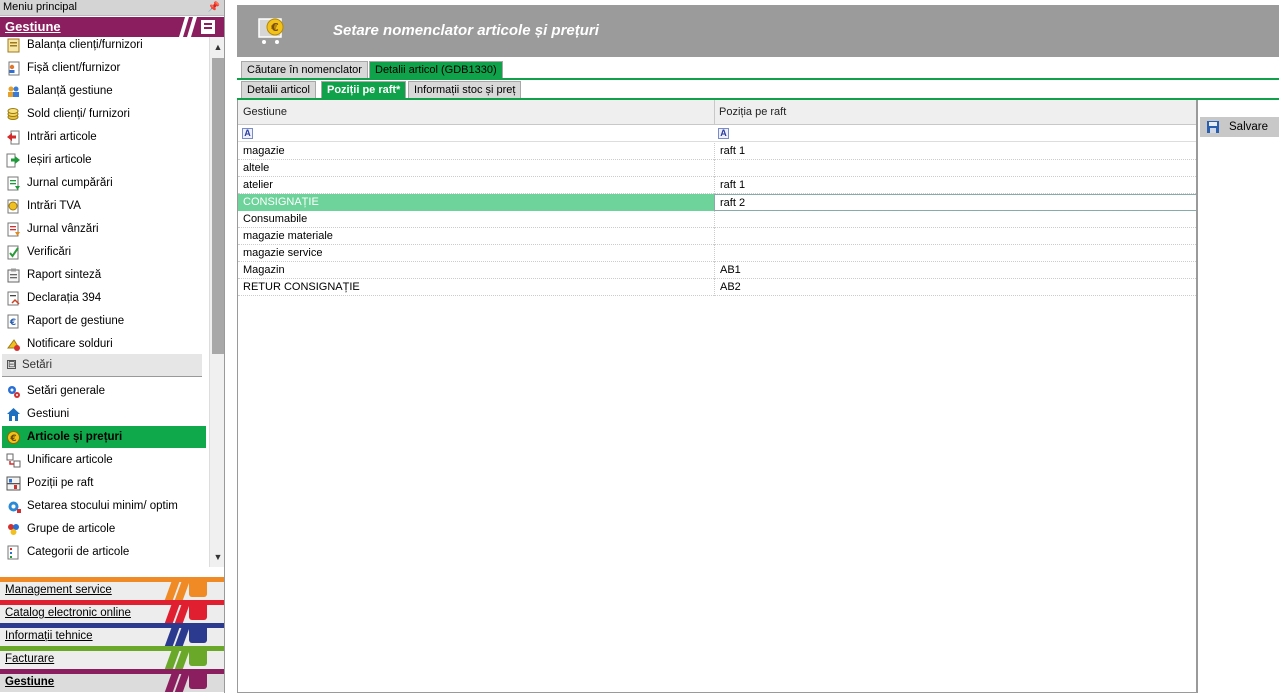 The width and height of the screenshot is (1279, 693). What do you see at coordinates (112, 634) in the screenshot?
I see `module-bar: Informații tehnice` at bounding box center [112, 634].